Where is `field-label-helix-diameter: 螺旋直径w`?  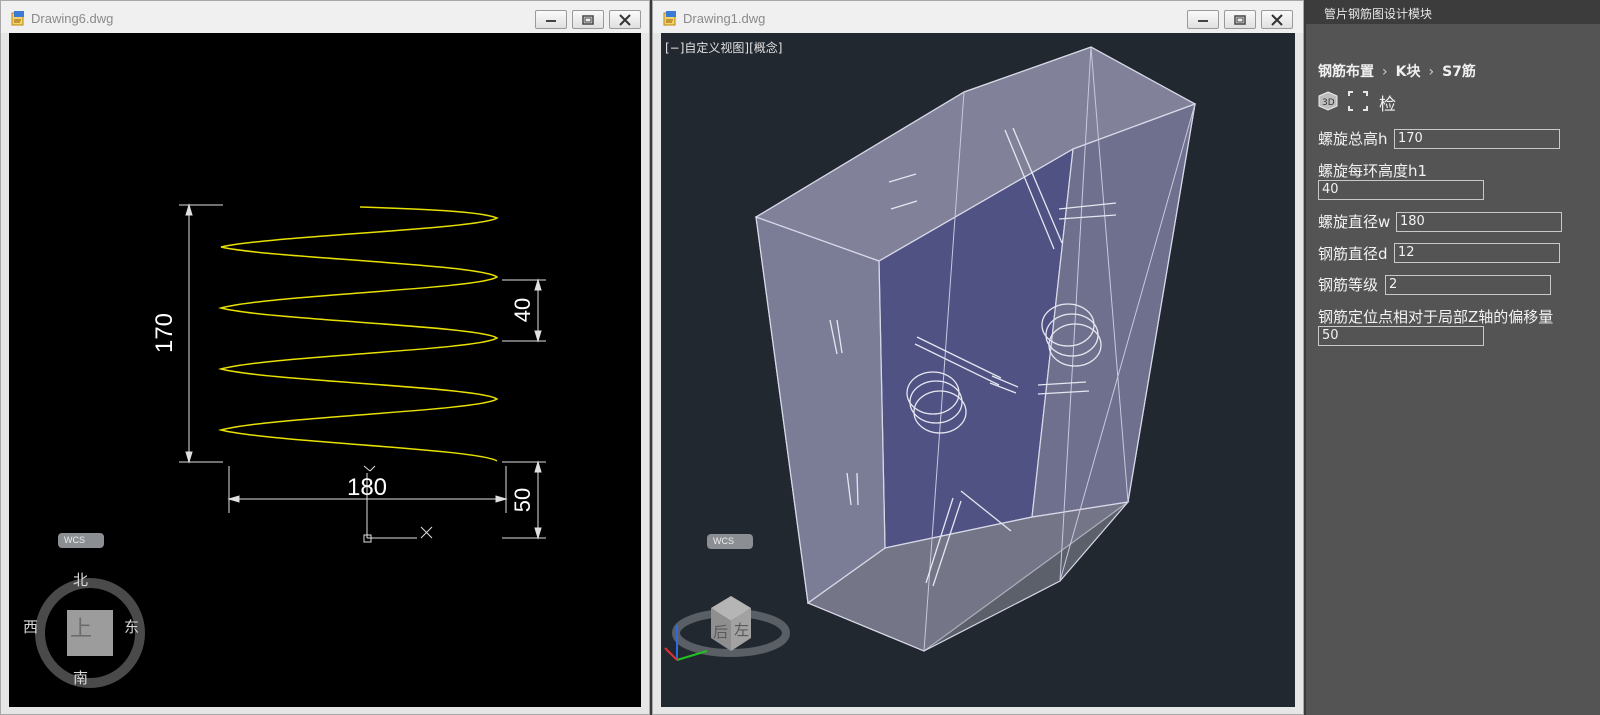 field-label-helix-diameter: 螺旋直径w is located at coordinates (1354, 222).